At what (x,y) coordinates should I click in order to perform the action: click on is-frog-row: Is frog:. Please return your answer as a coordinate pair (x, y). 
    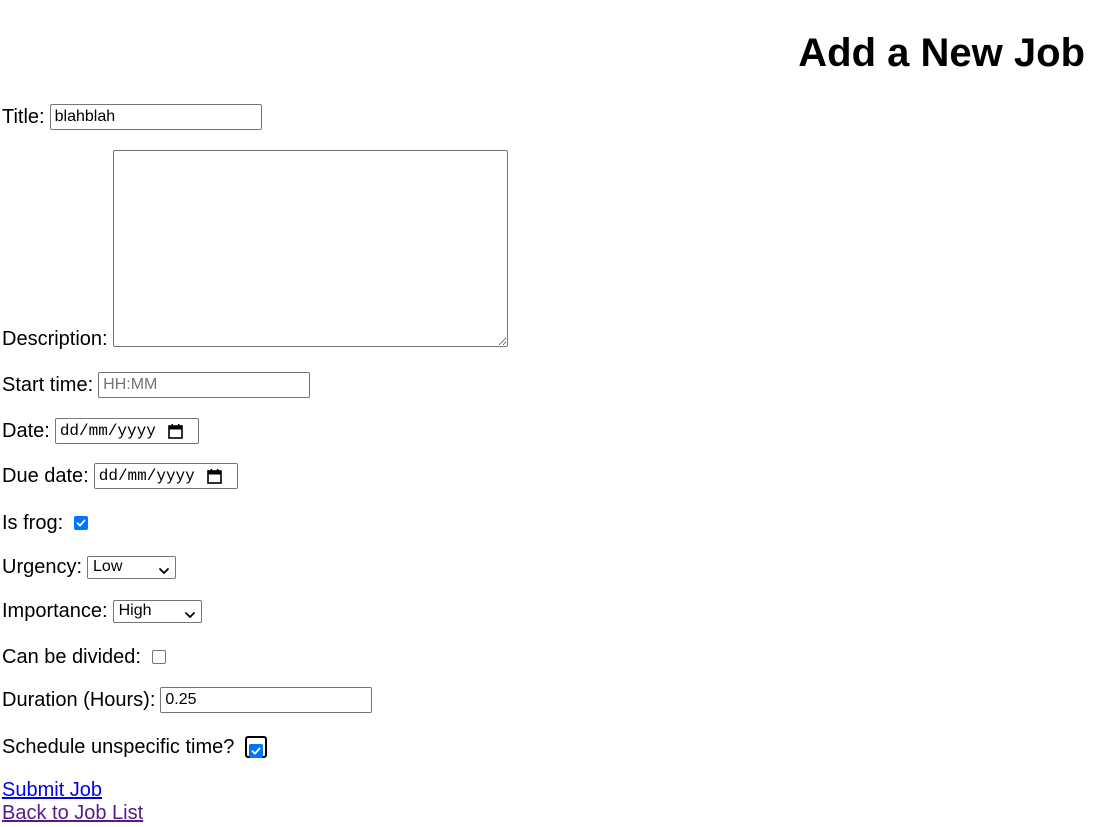
    Looking at the image, I should click on (45, 523).